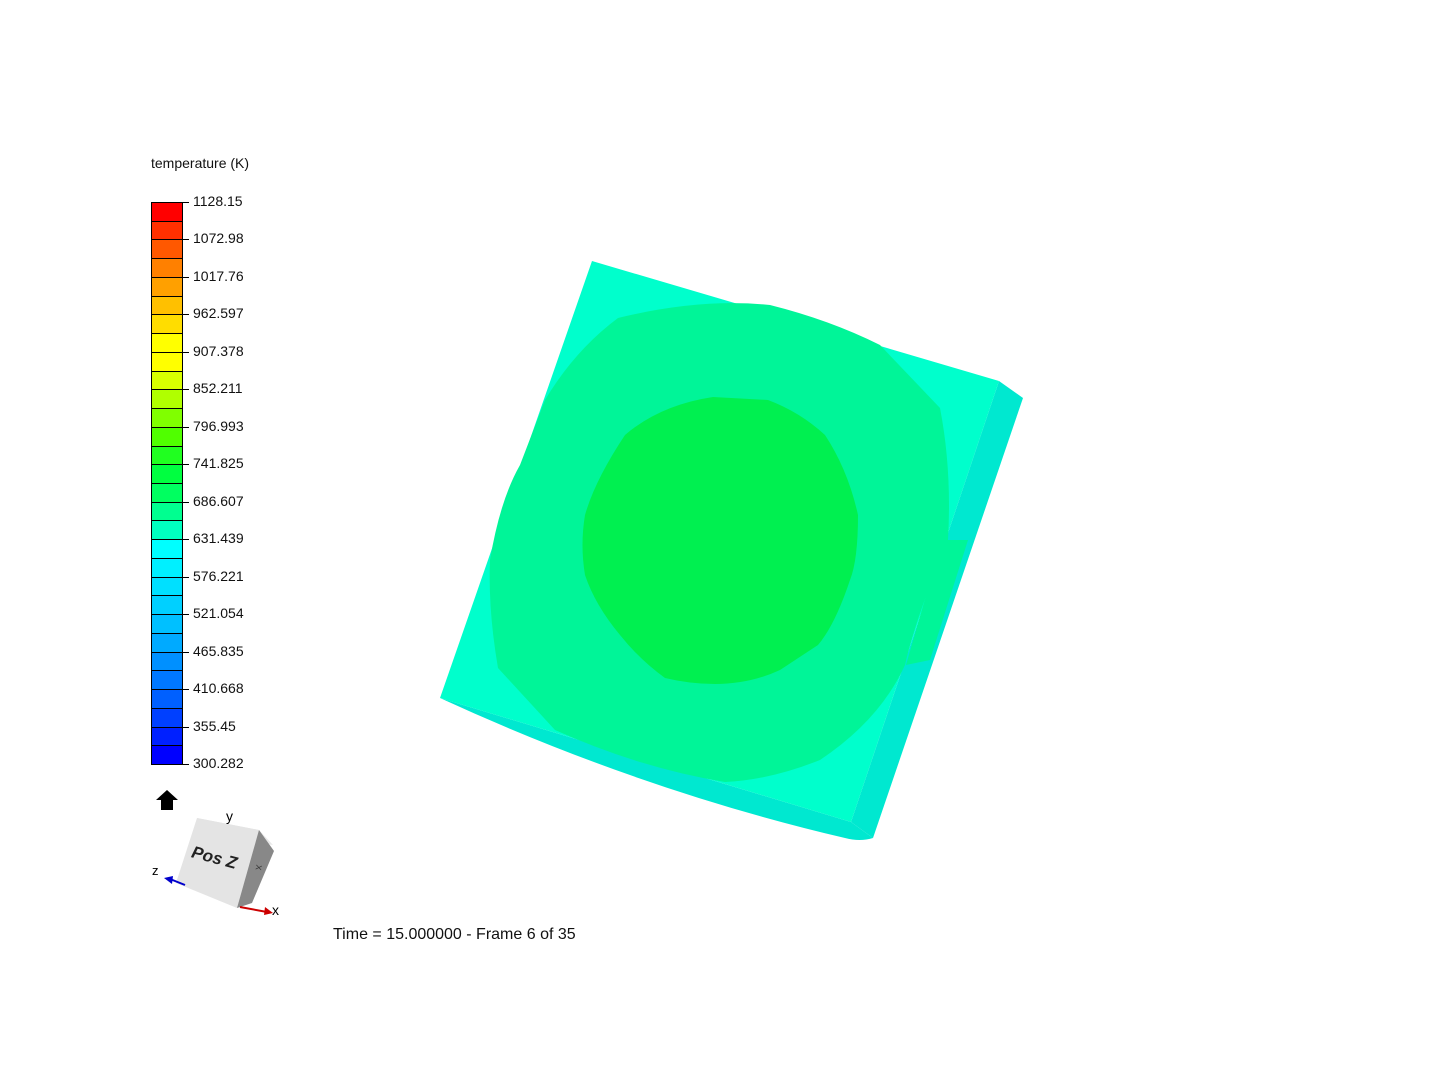 This screenshot has width=1440, height=1080. I want to click on z-axis-arrow, so click(168, 880).